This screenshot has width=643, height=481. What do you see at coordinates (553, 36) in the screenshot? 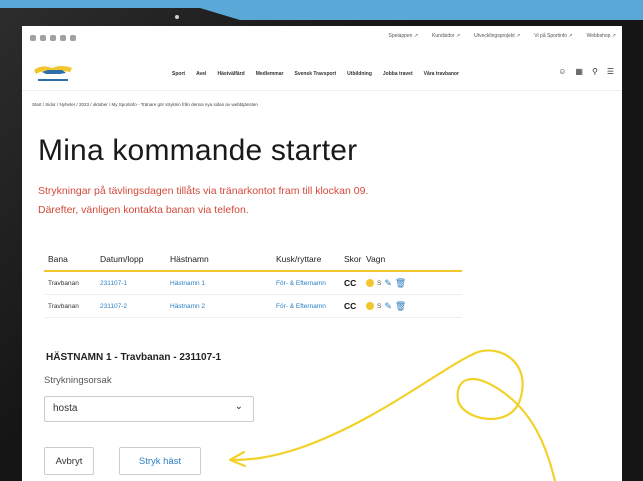
I see `util-link: Vi på Sportinfo ↗` at bounding box center [553, 36].